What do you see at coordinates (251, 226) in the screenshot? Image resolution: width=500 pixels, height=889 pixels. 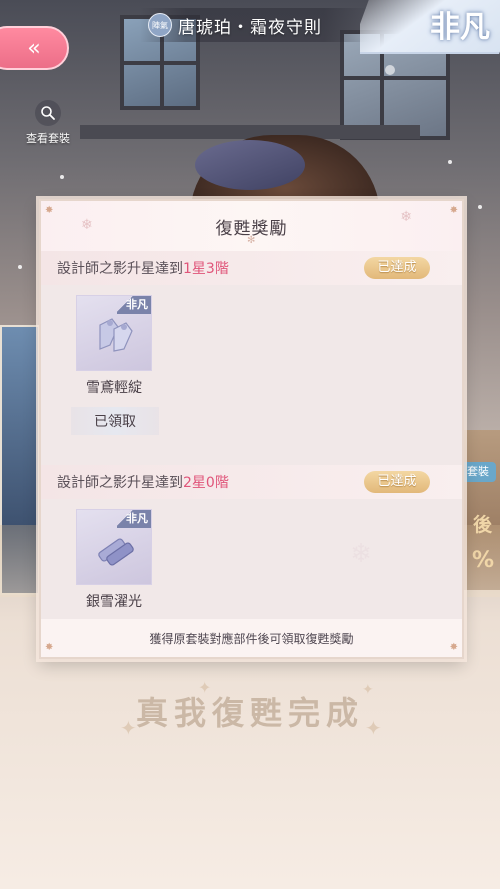 I see `dialog-header: ✸ ✸ ❄ ❄ 復甦獎勵 ✻` at bounding box center [251, 226].